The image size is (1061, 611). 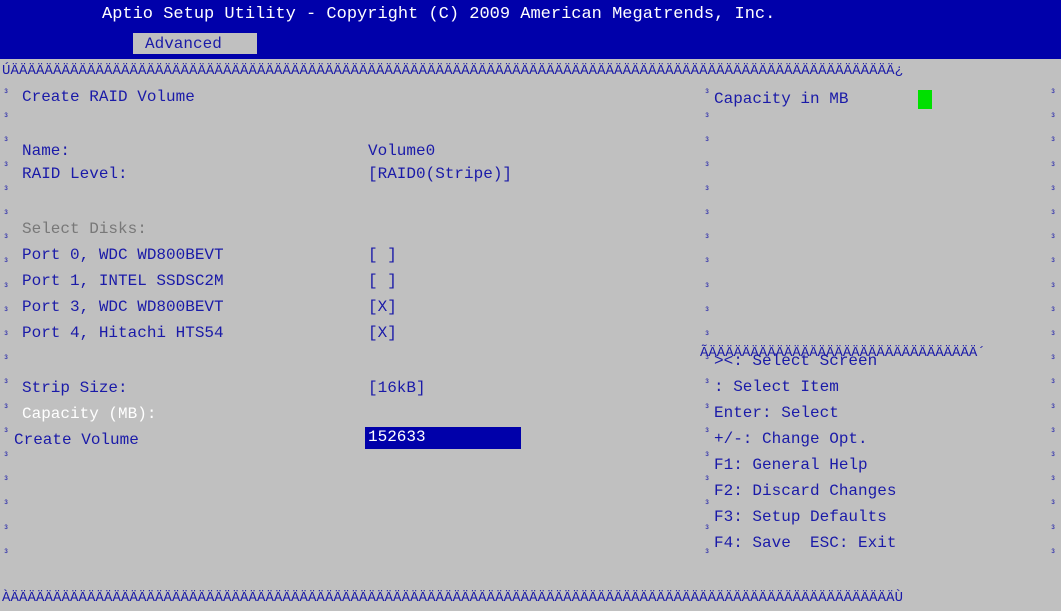 What do you see at coordinates (800, 517) in the screenshot?
I see `help-key-f3: F3: Setup Defaults` at bounding box center [800, 517].